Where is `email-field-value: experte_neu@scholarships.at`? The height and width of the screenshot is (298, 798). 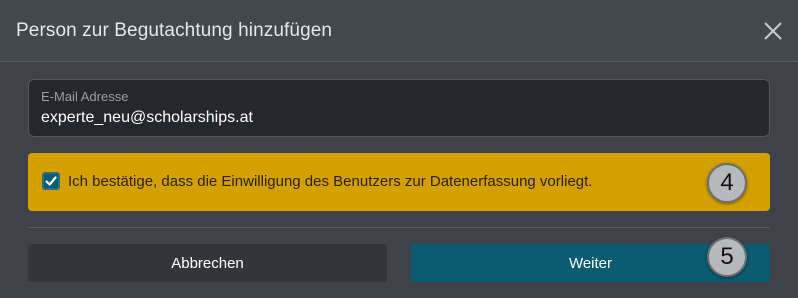 email-field-value: experte_neu@scholarships.at is located at coordinates (147, 118).